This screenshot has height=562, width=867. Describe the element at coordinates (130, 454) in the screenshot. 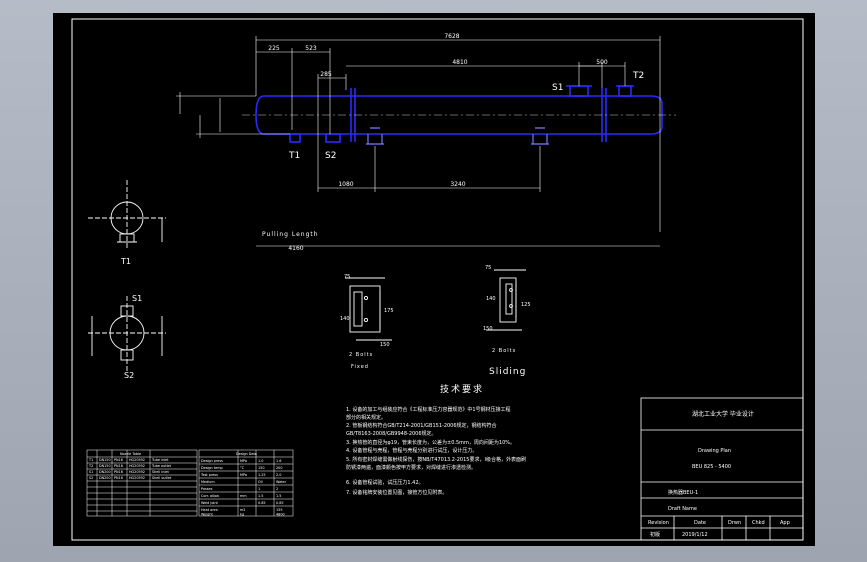

I see `nozzle-table-header: Nozzle Table` at that location.